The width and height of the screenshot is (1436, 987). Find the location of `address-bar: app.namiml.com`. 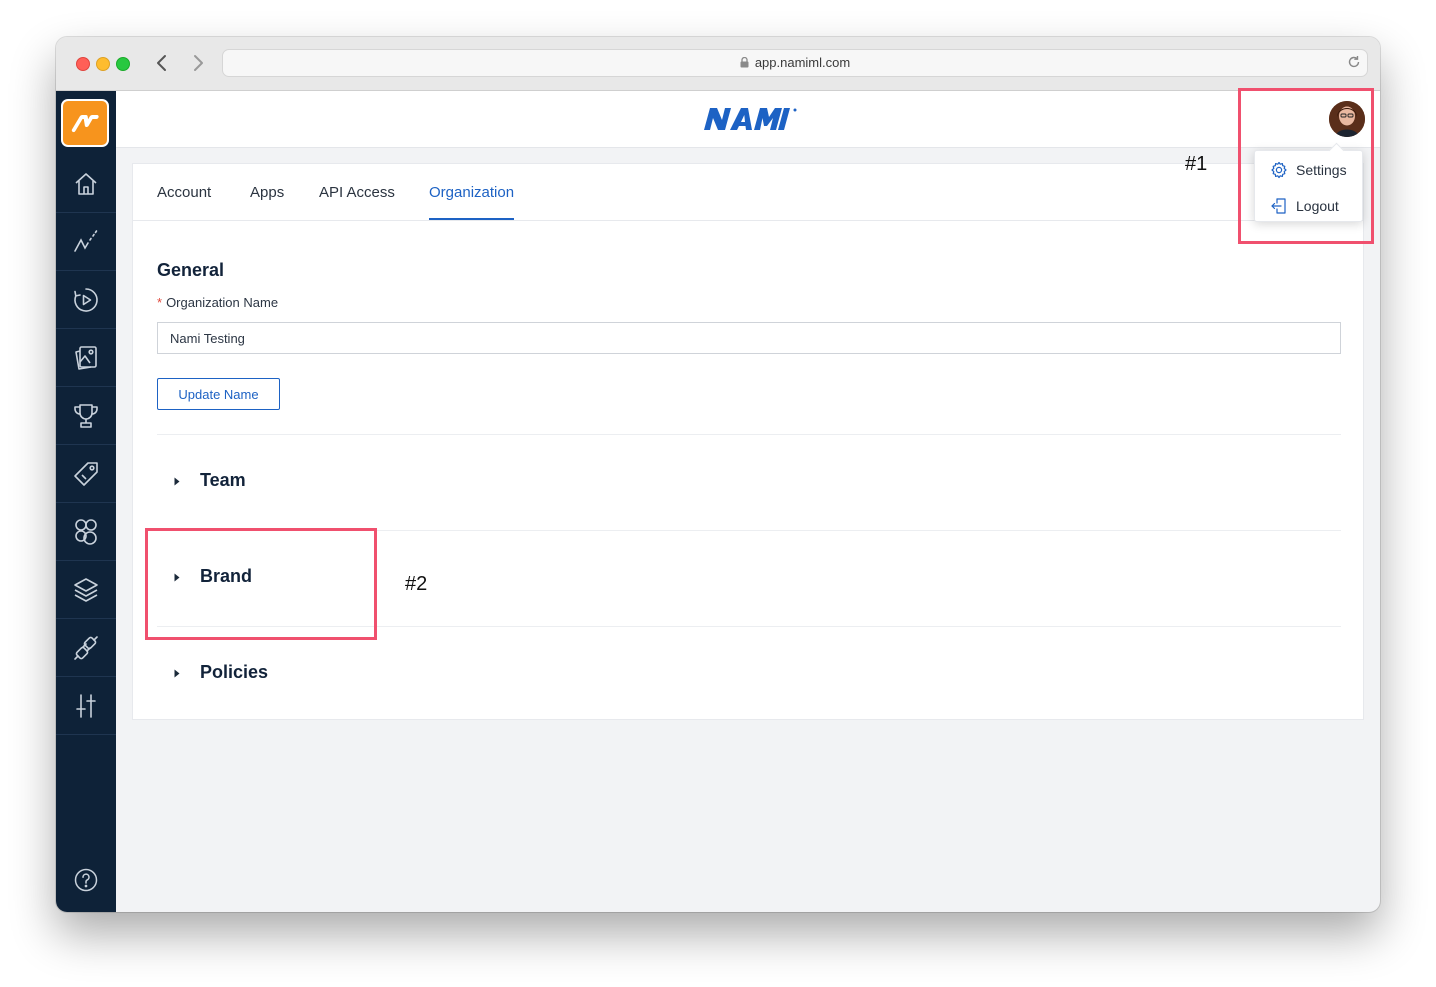

address-bar: app.namiml.com is located at coordinates (795, 63).